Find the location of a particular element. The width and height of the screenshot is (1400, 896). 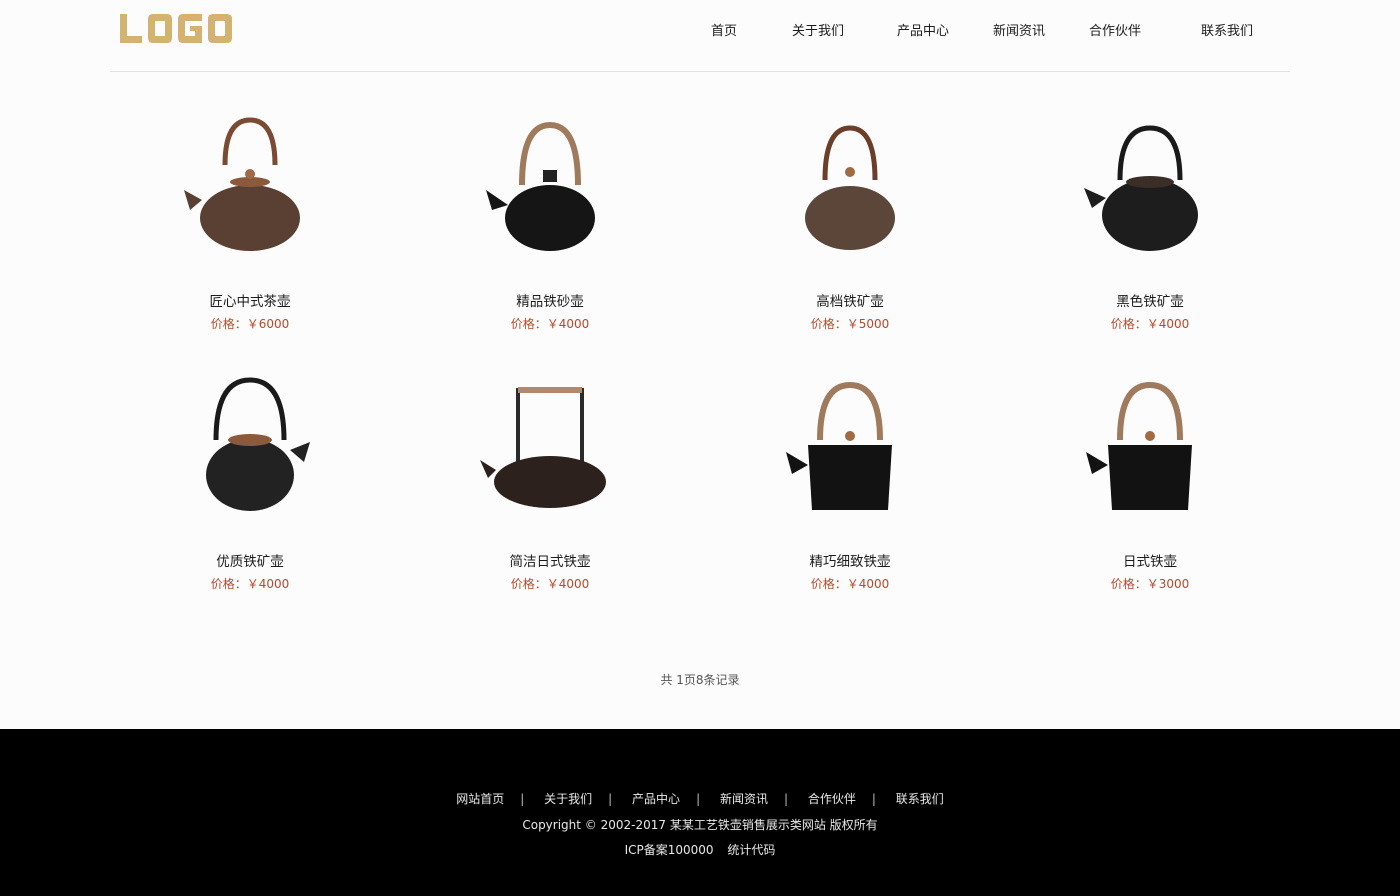

main-nav: 首页 关于我们 产品中心 新闻资讯 合作伙伴 联系我们 is located at coordinates (700, 30).